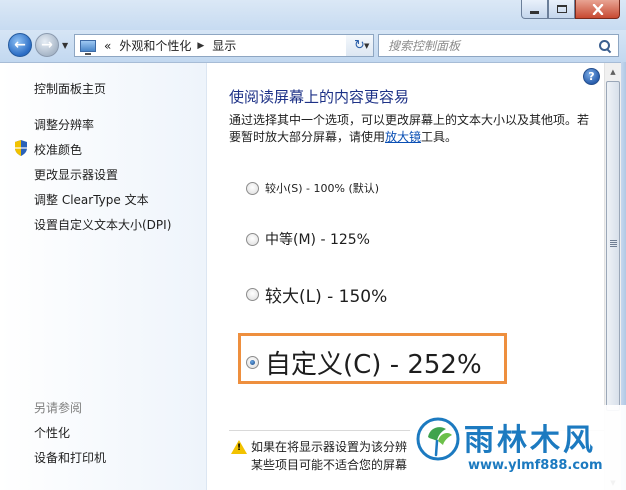 The height and width of the screenshot is (490, 626). What do you see at coordinates (360, 45) in the screenshot?
I see `refresh-button: ↻` at bounding box center [360, 45].